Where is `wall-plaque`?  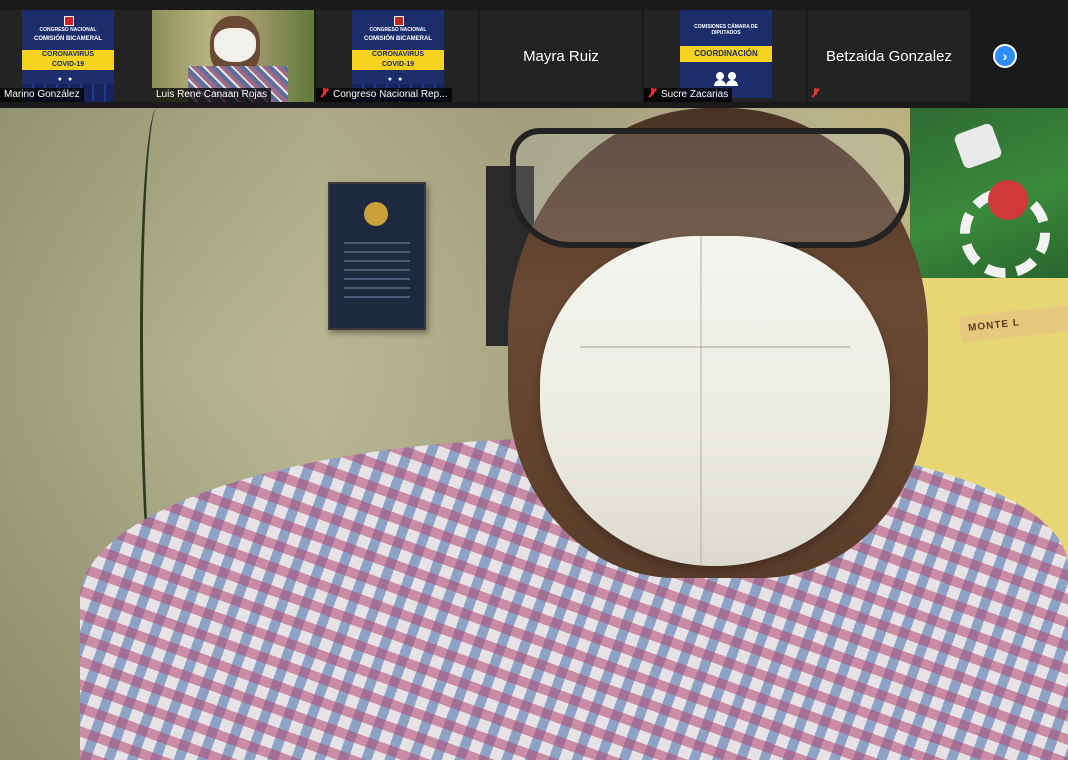
wall-plaque is located at coordinates (377, 256).